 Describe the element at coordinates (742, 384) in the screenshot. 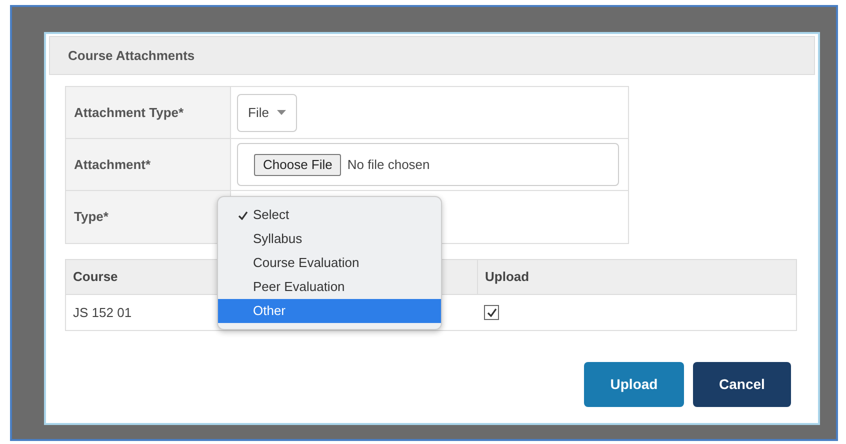

I see `cancel-button: Cancel` at that location.